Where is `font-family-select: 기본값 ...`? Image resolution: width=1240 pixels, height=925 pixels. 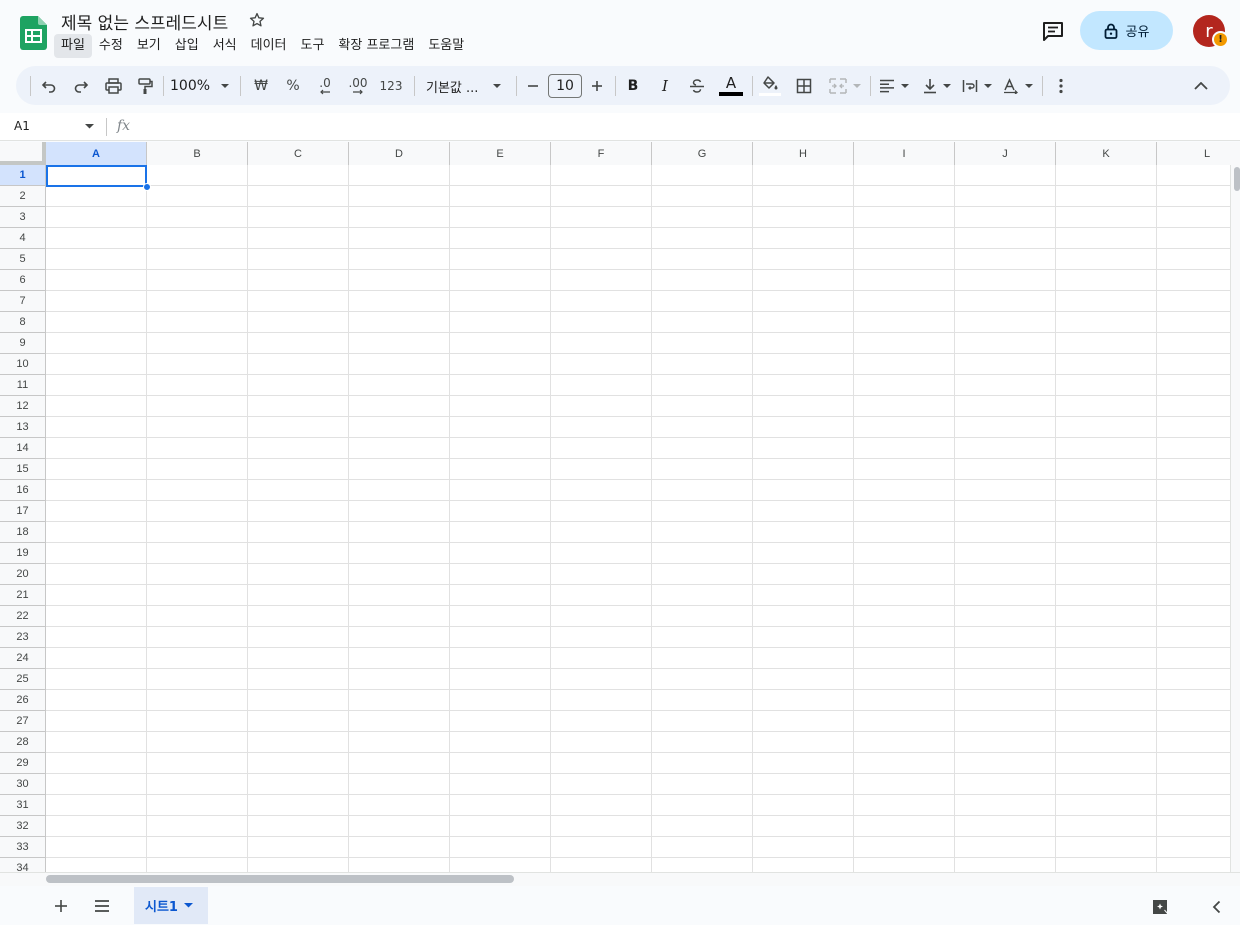 font-family-select: 기본값 ... is located at coordinates (464, 86).